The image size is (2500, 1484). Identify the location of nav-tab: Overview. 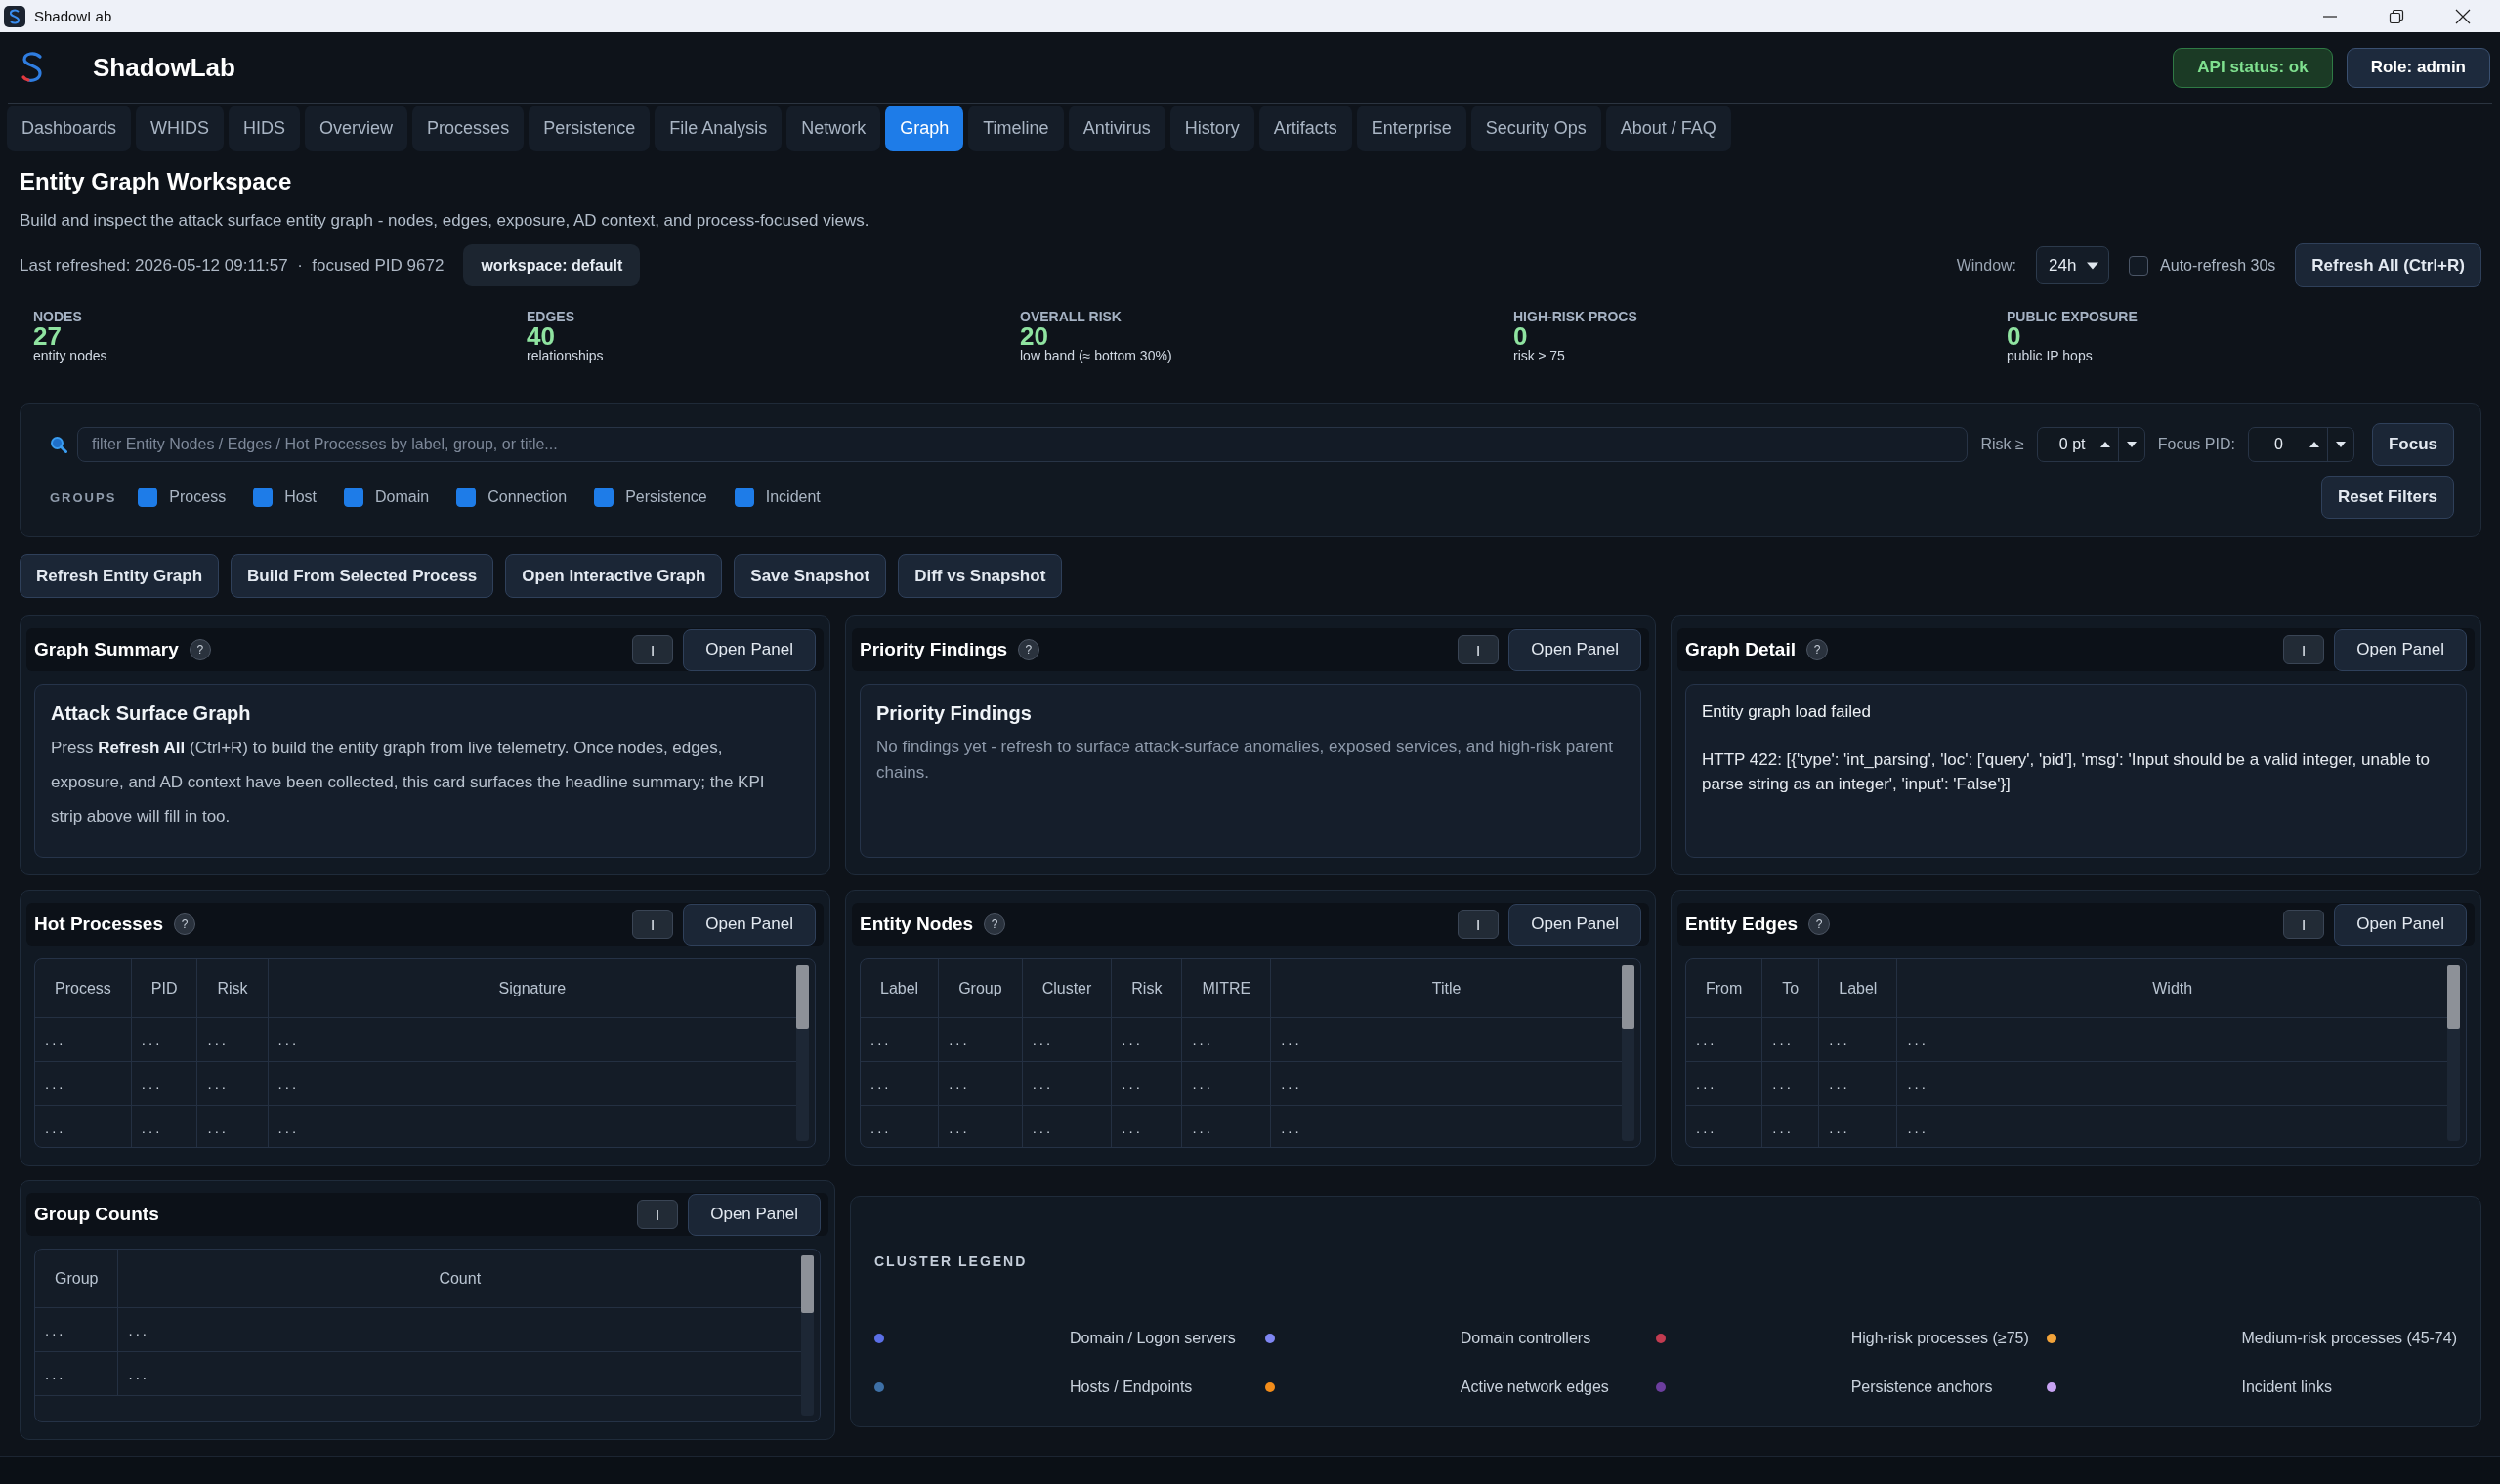
(357, 128).